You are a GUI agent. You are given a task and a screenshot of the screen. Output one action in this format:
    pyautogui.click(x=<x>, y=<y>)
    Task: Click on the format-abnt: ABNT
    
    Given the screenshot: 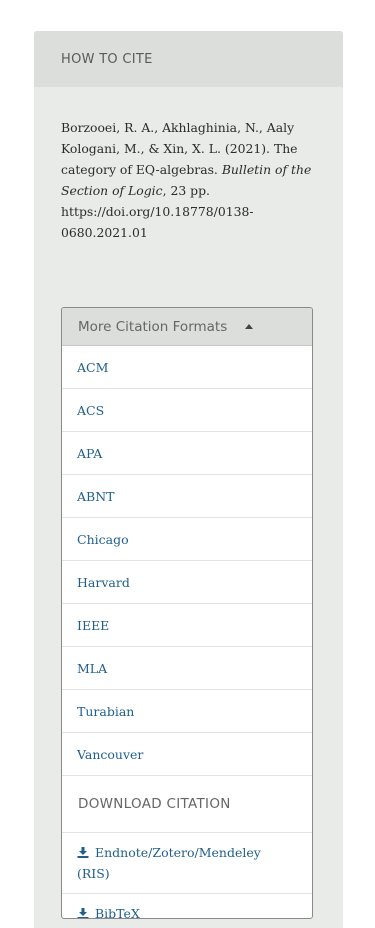 What is the action you would take?
    pyautogui.click(x=187, y=496)
    